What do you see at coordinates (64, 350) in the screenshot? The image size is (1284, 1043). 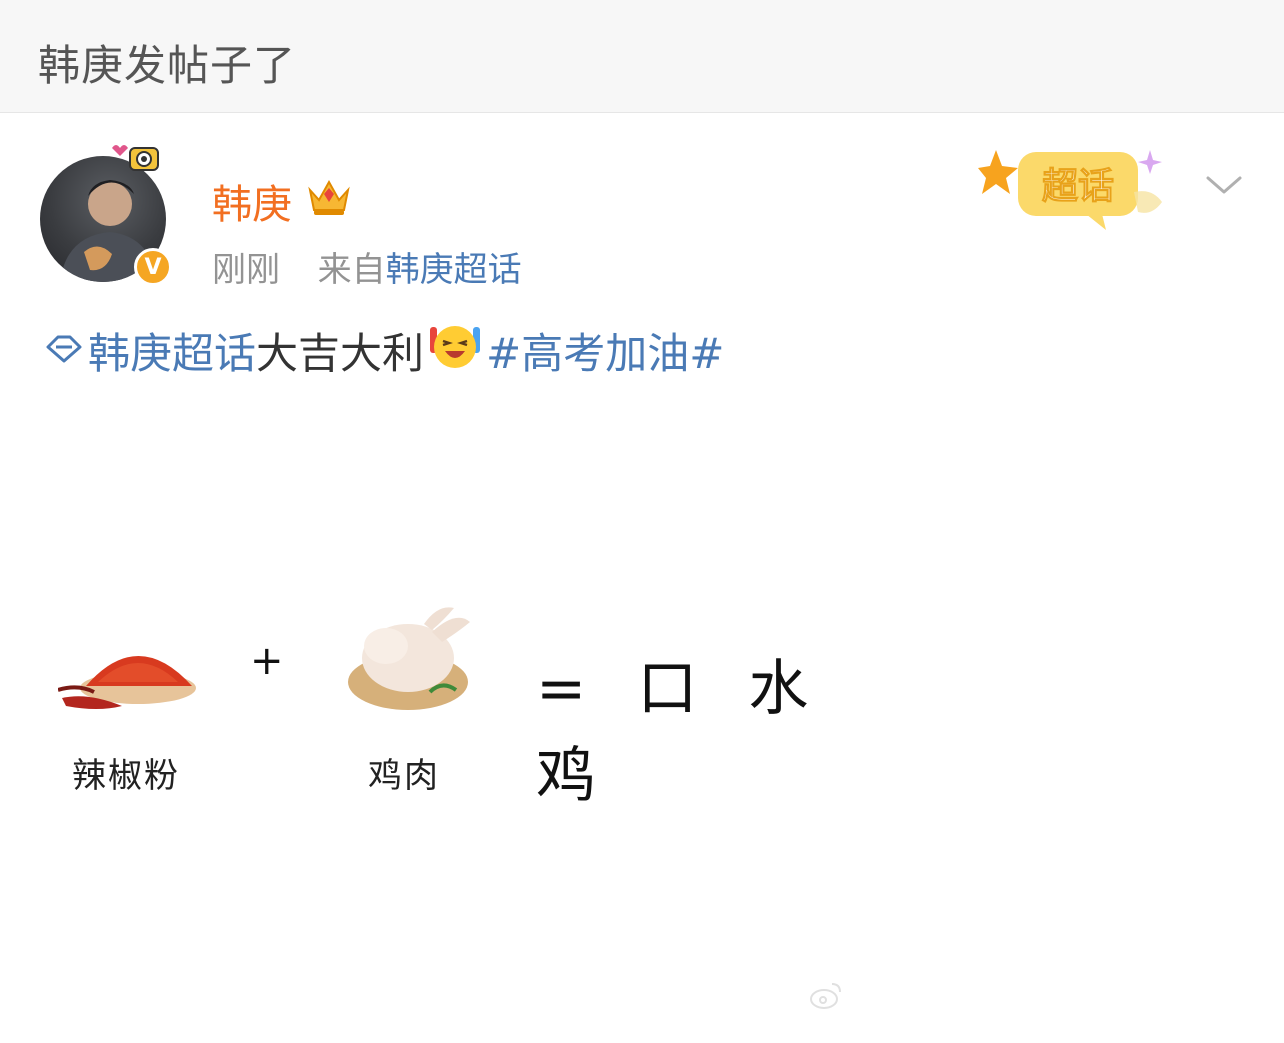 I see `diamond-icon` at bounding box center [64, 350].